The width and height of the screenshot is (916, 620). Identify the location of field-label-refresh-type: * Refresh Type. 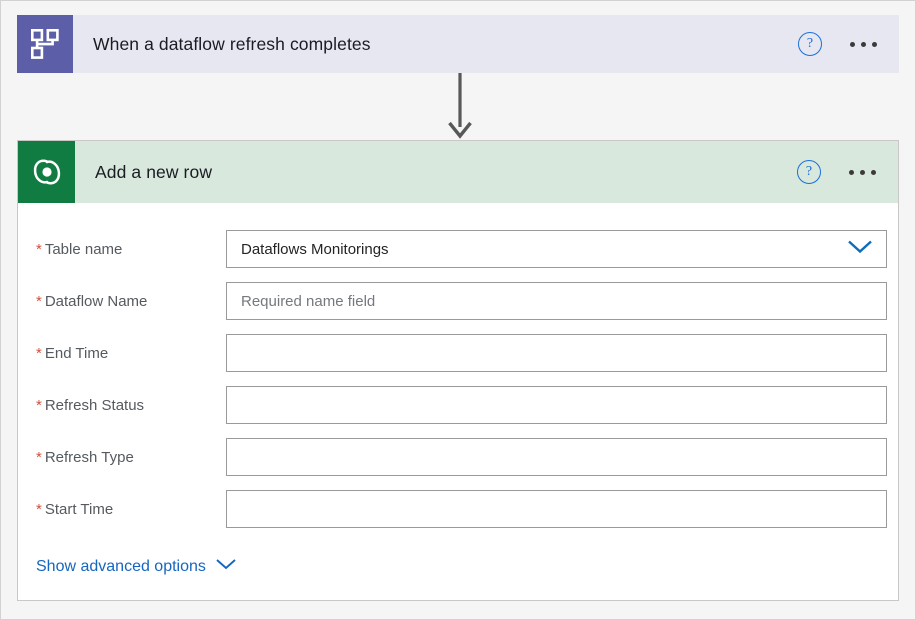
(122, 457).